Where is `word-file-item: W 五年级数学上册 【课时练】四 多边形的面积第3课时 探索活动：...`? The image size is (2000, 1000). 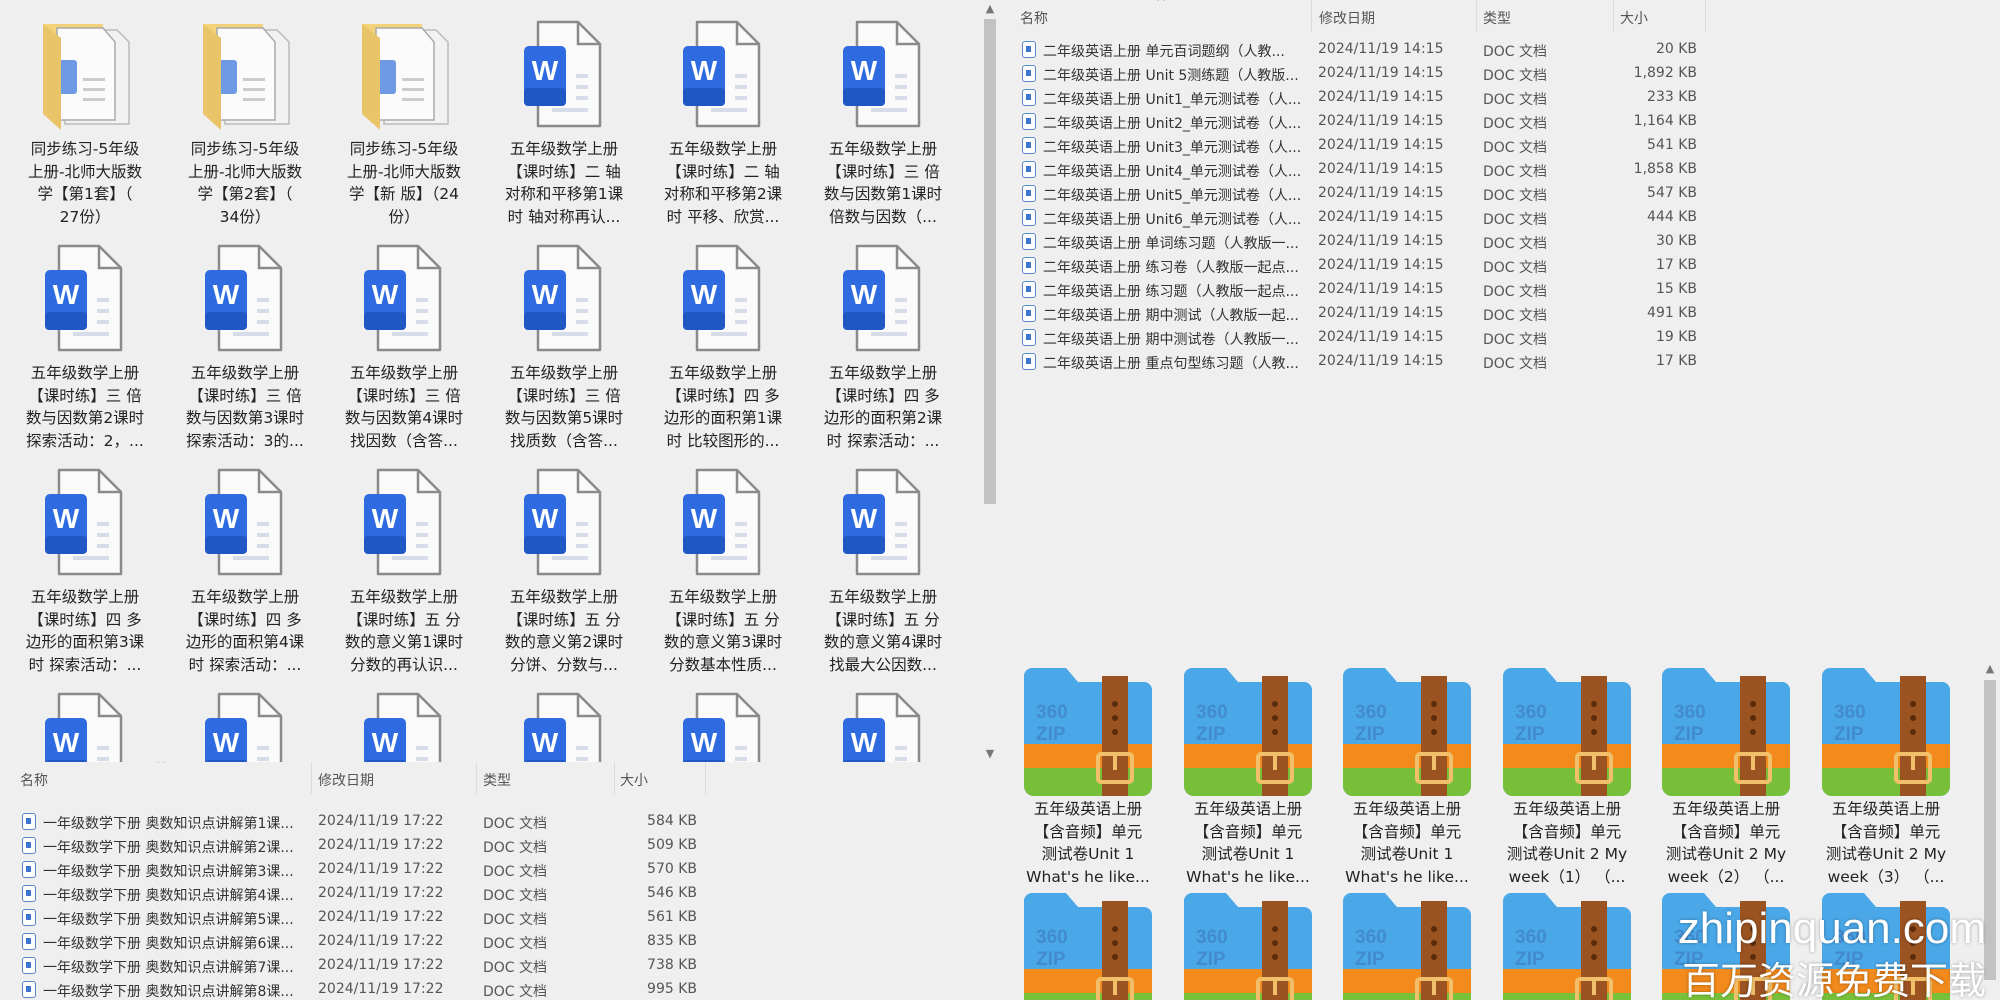
word-file-item: W 五年级数学上册 【课时练】四 多边形的面积第3课时 探索活动：... is located at coordinates (85, 571).